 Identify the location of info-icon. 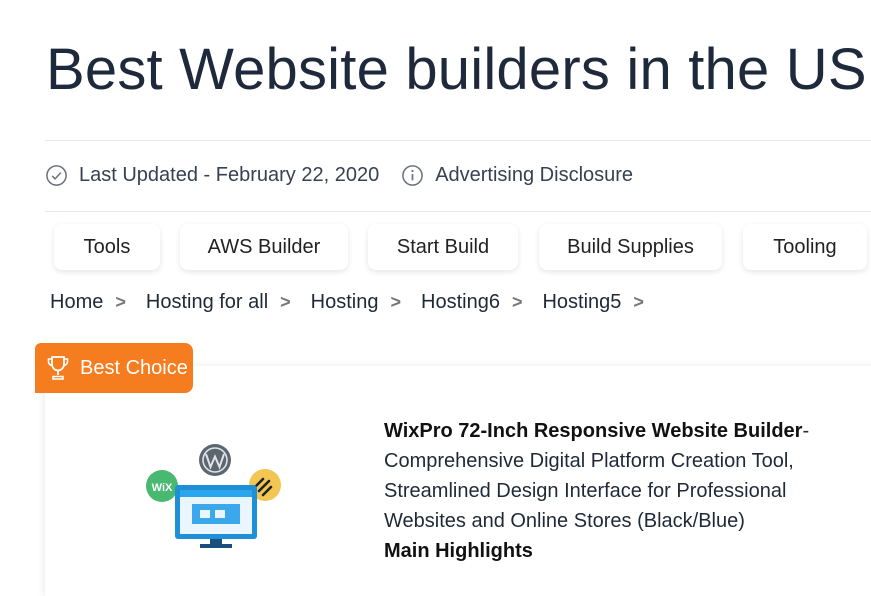
(413, 175).